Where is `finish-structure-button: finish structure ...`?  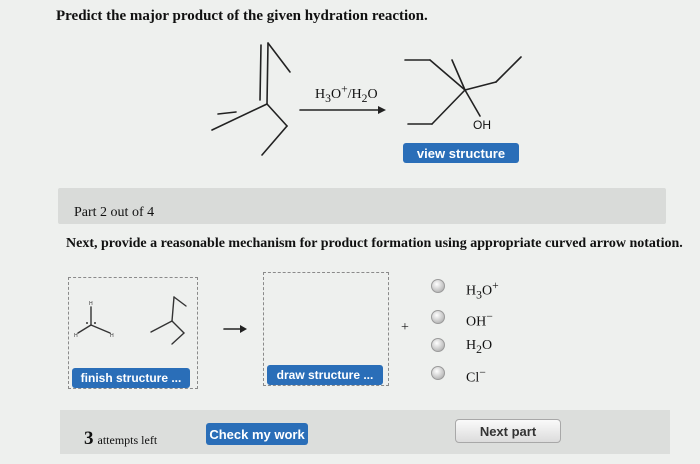
finish-structure-button: finish structure ... is located at coordinates (131, 378).